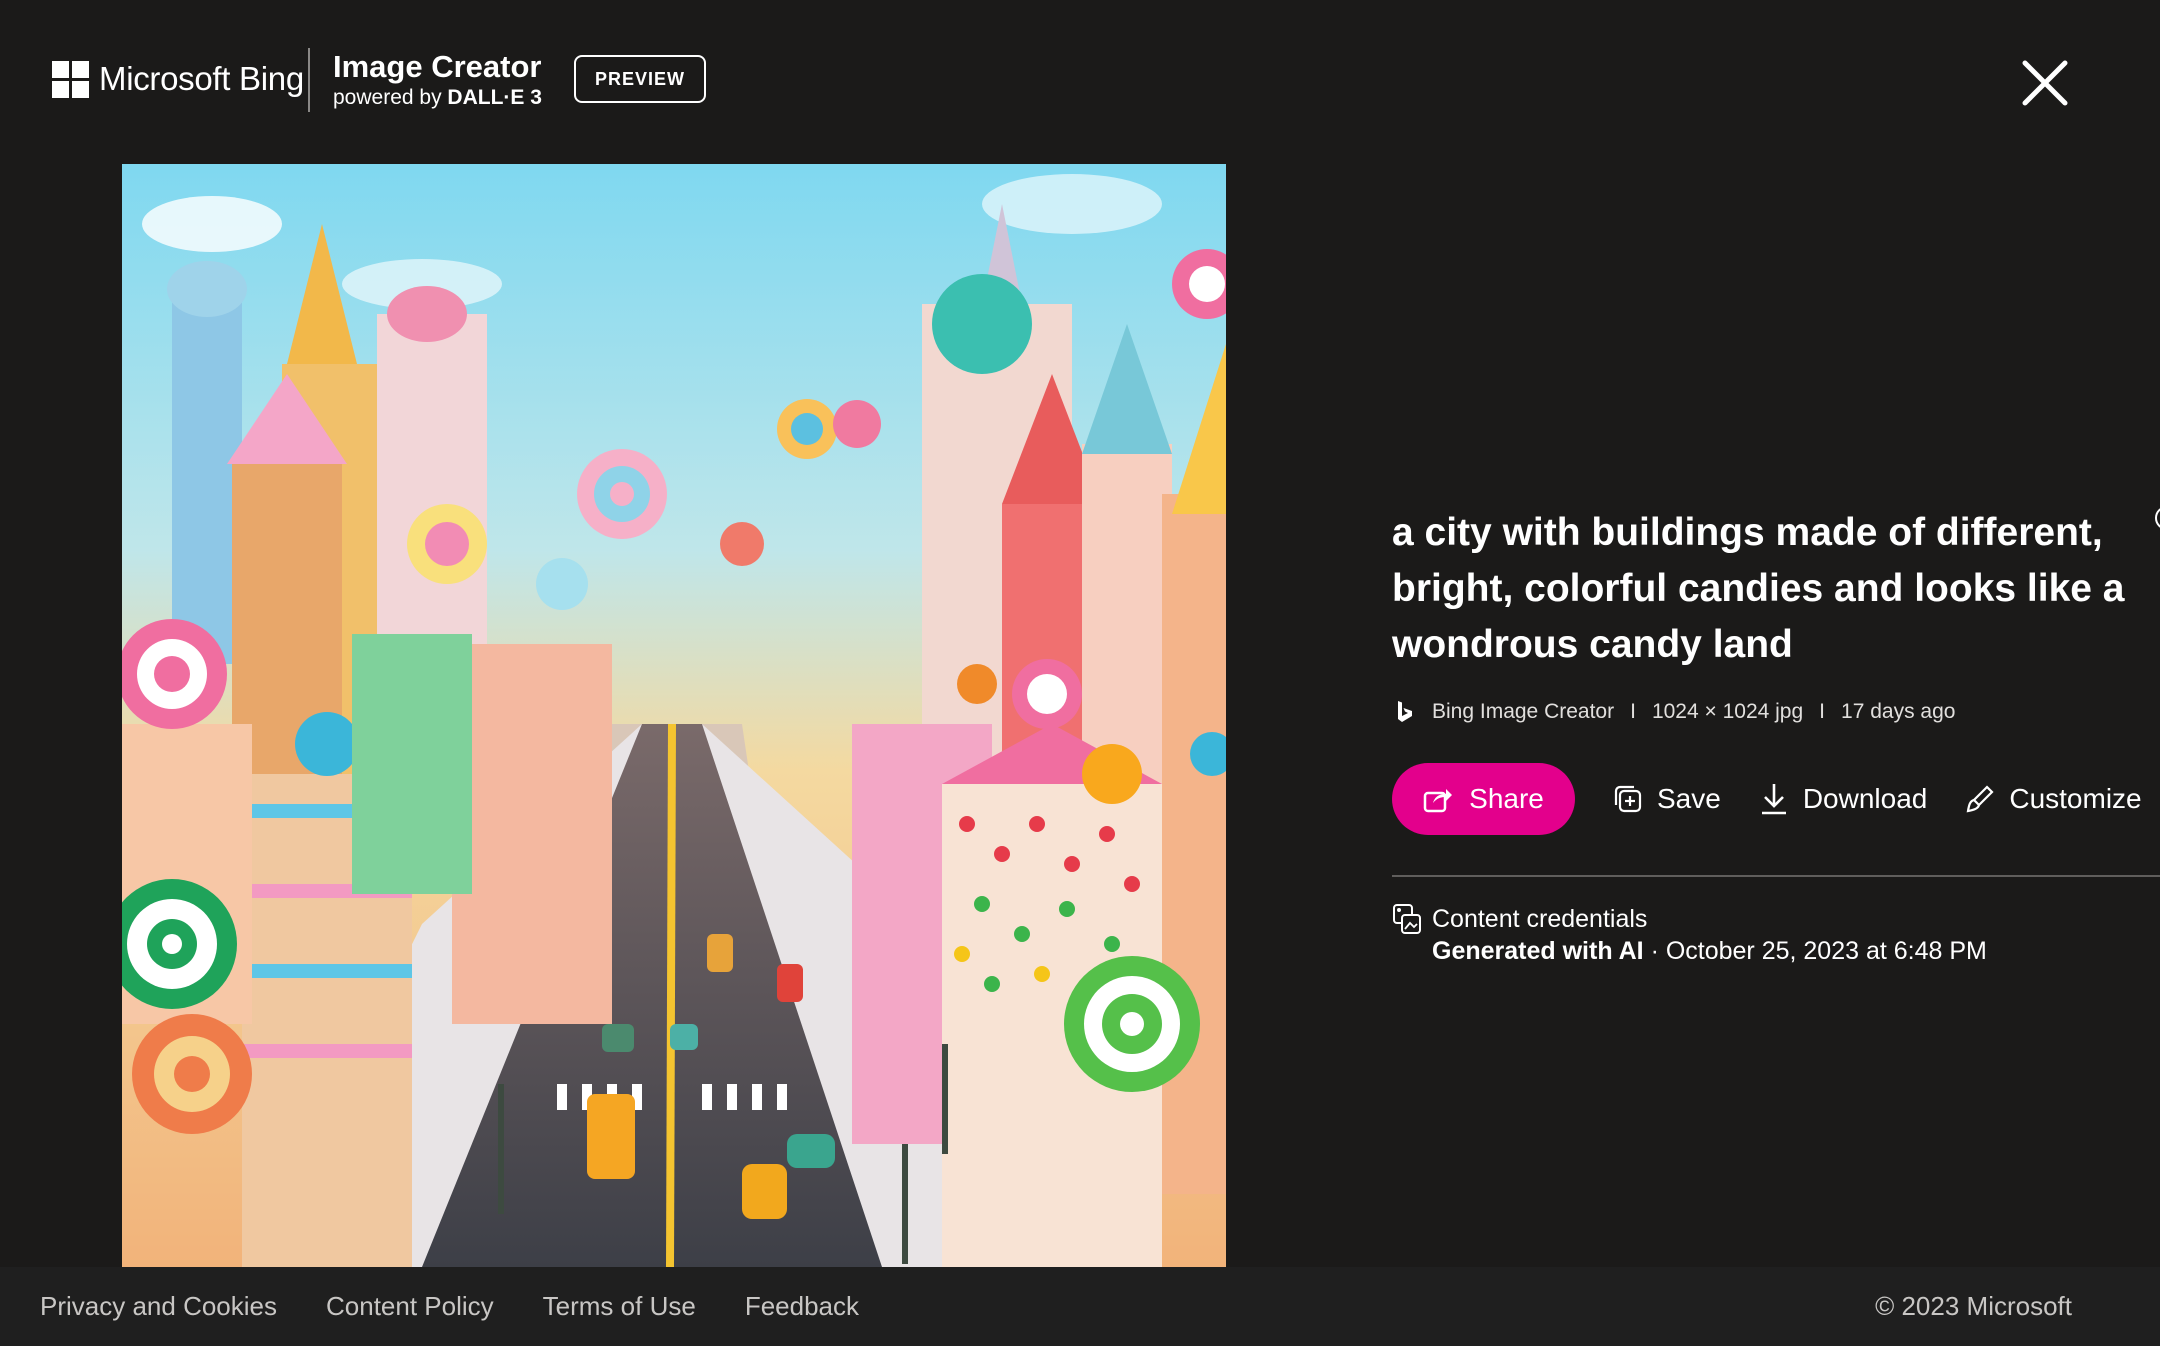 The image size is (2160, 1346). I want to click on windows-logo-icon, so click(70, 79).